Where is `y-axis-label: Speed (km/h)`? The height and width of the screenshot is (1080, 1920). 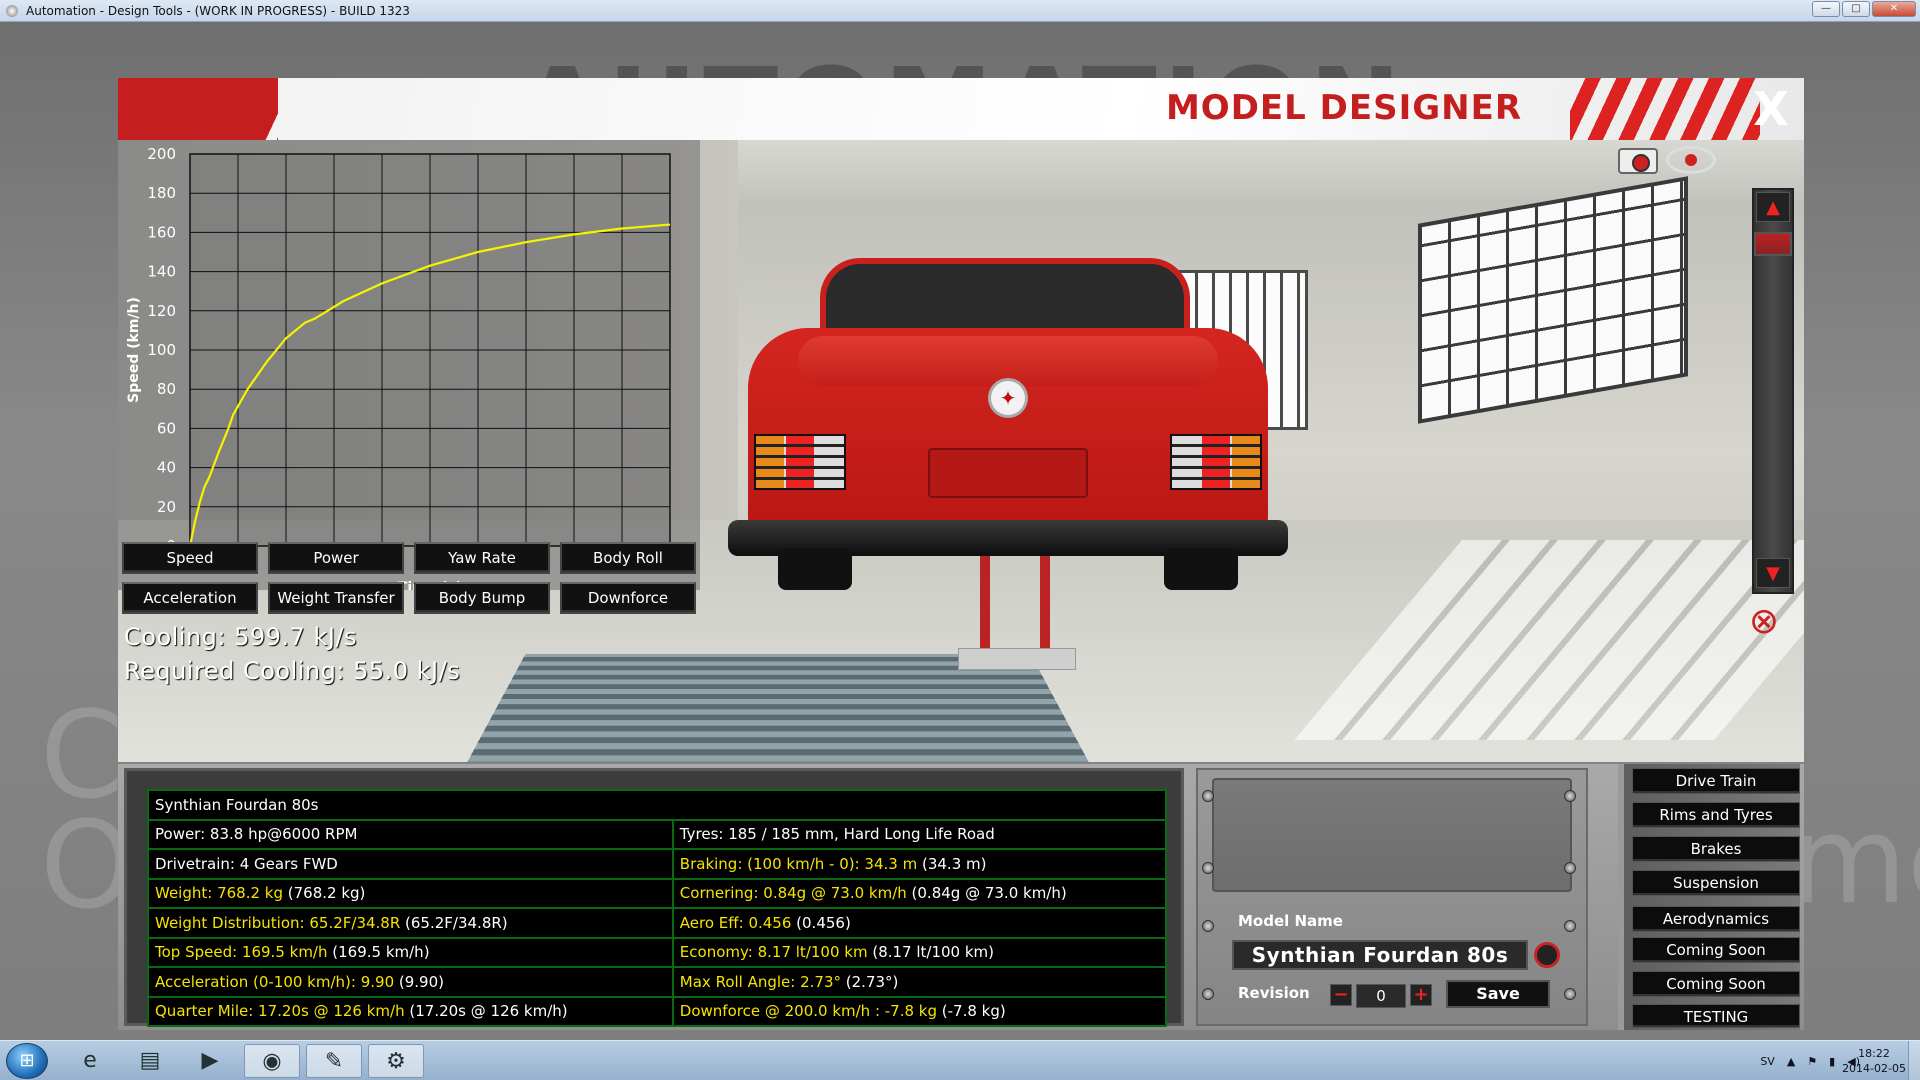
y-axis-label: Speed (km/h) is located at coordinates (134, 350).